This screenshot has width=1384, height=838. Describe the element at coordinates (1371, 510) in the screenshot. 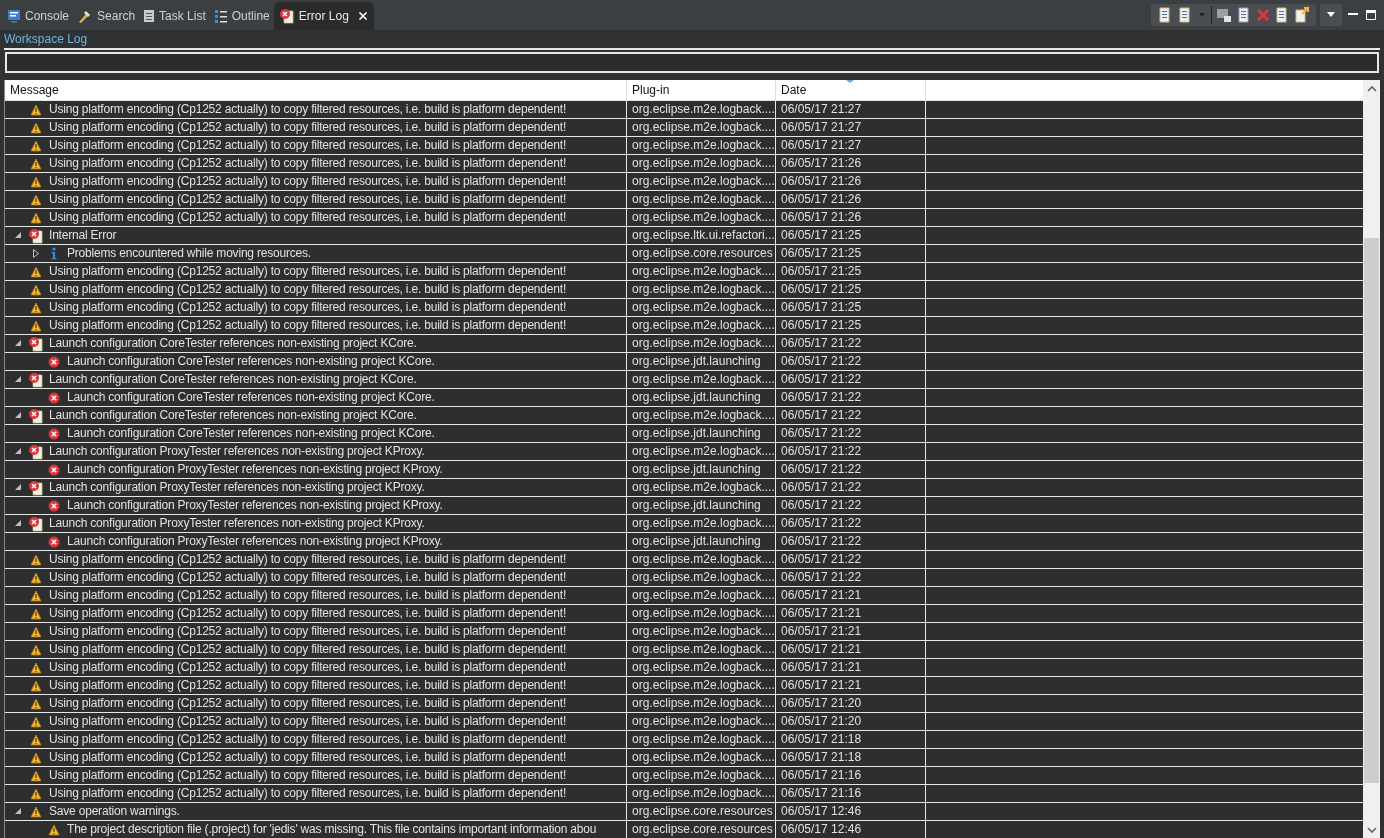

I see `scrollbar-thumb` at that location.